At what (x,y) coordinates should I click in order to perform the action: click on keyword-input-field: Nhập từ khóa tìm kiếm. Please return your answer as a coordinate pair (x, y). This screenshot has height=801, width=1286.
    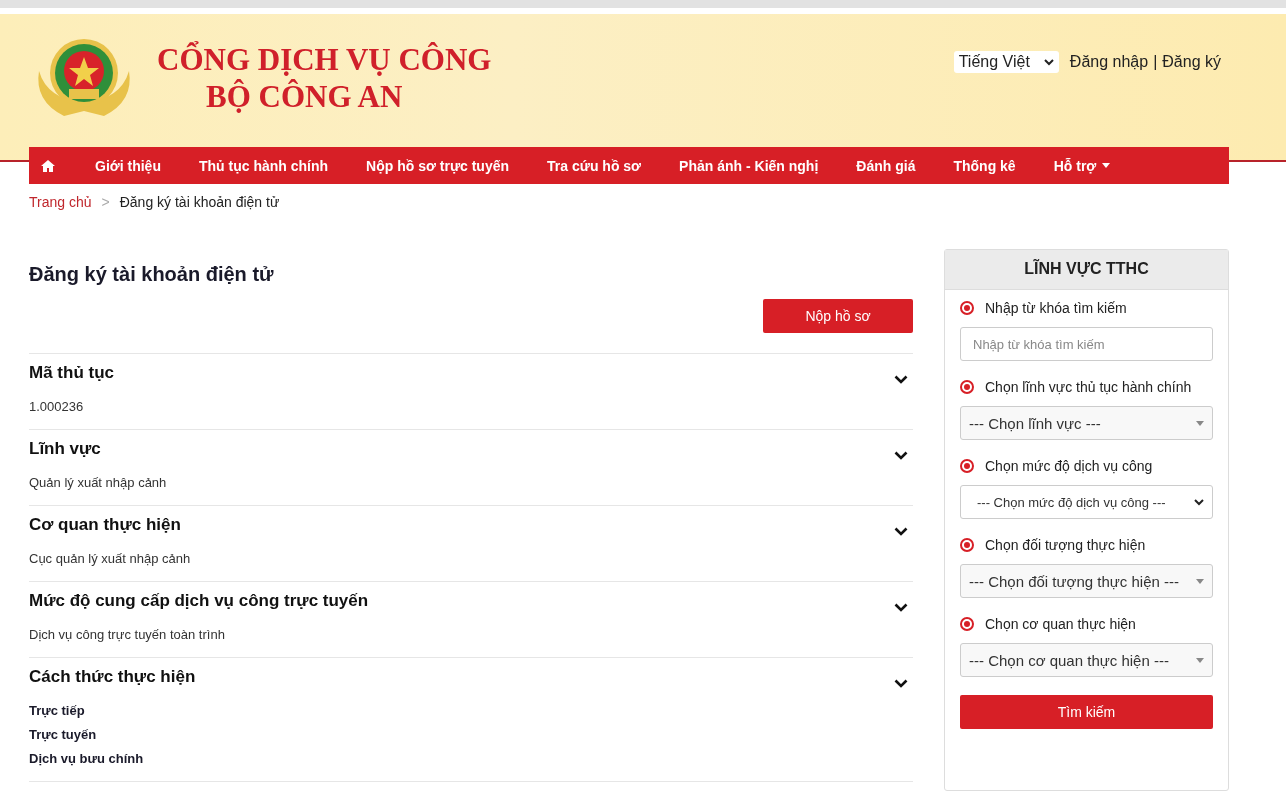
    Looking at the image, I should click on (1086, 344).